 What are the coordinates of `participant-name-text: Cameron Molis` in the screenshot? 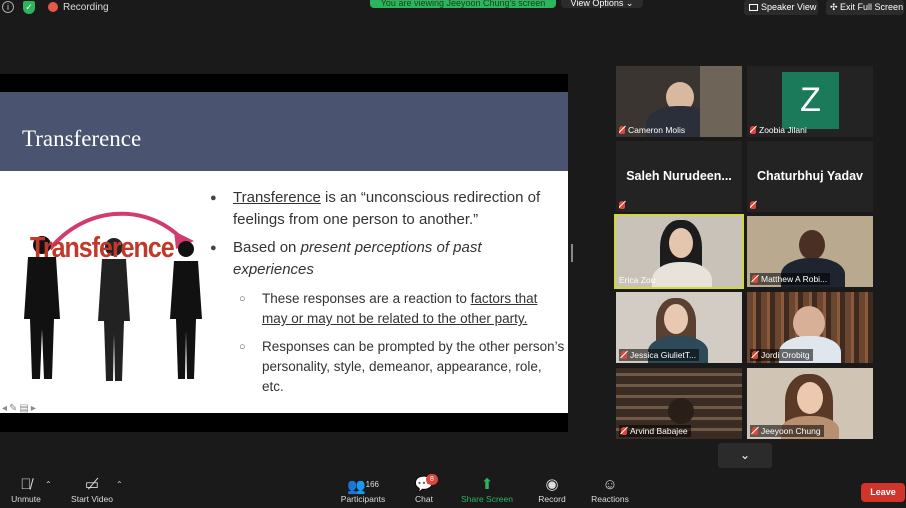 It's located at (657, 130).